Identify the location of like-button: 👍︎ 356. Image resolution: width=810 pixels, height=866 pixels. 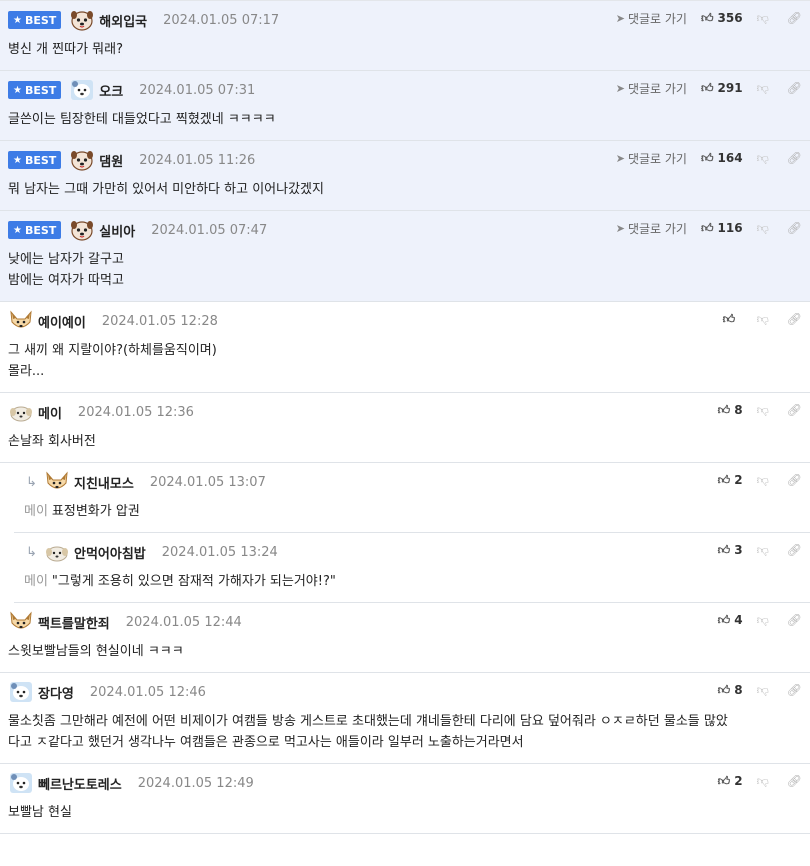
(722, 18).